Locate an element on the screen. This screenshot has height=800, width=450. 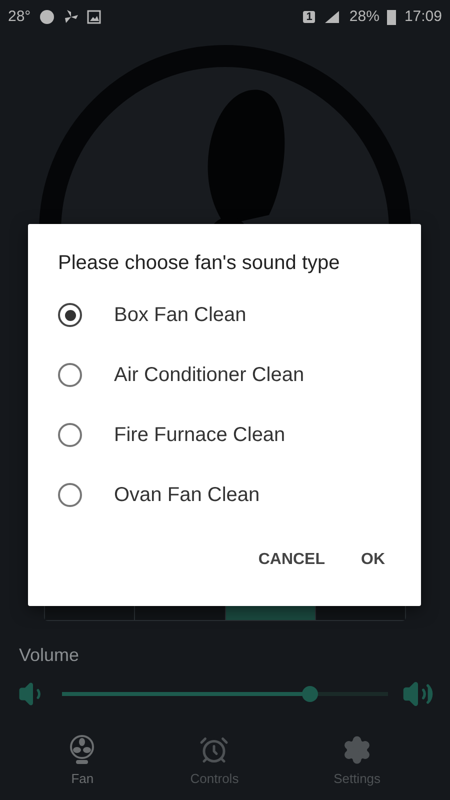
temperature: 28° is located at coordinates (19, 16).